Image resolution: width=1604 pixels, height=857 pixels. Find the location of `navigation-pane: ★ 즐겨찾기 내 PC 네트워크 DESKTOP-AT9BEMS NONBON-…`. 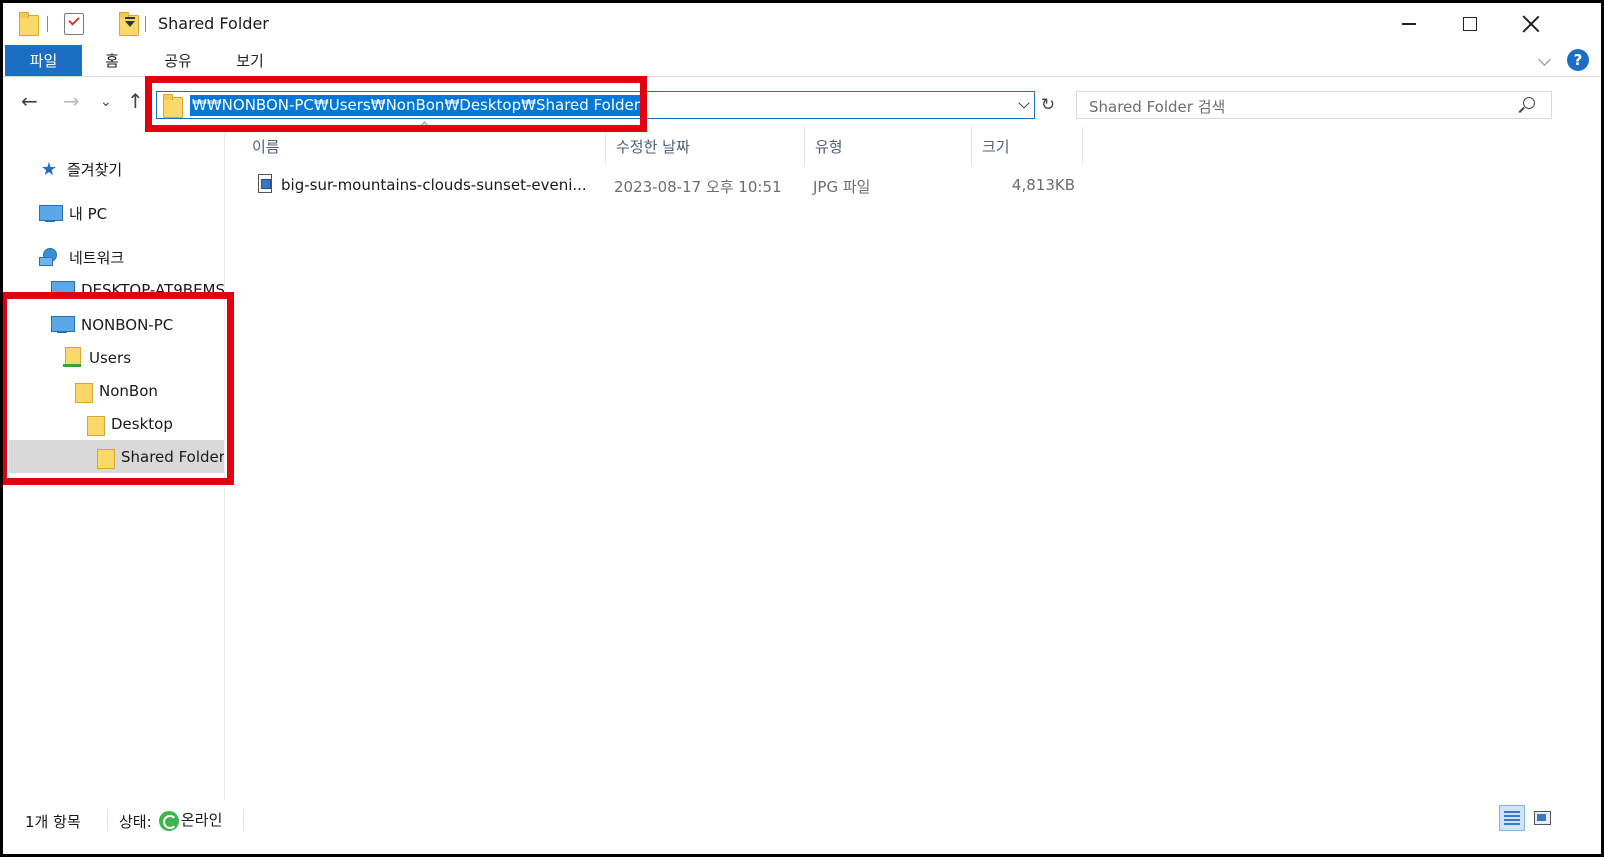

navigation-pane: ★ 즐겨찾기 내 PC 네트워크 DESKTOP-AT9BEMS NONBON-… is located at coordinates (114, 463).